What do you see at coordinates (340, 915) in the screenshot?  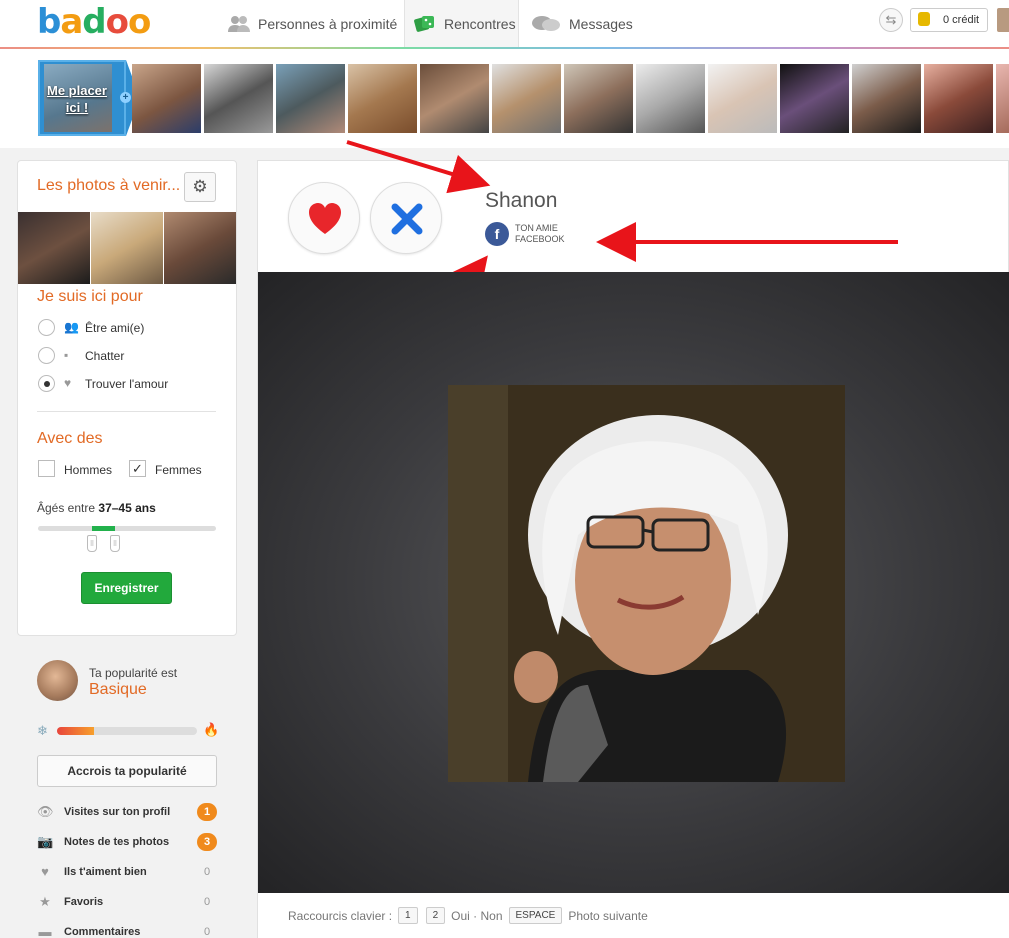 I see `shortcuts-label: Raccourcis clavier :` at bounding box center [340, 915].